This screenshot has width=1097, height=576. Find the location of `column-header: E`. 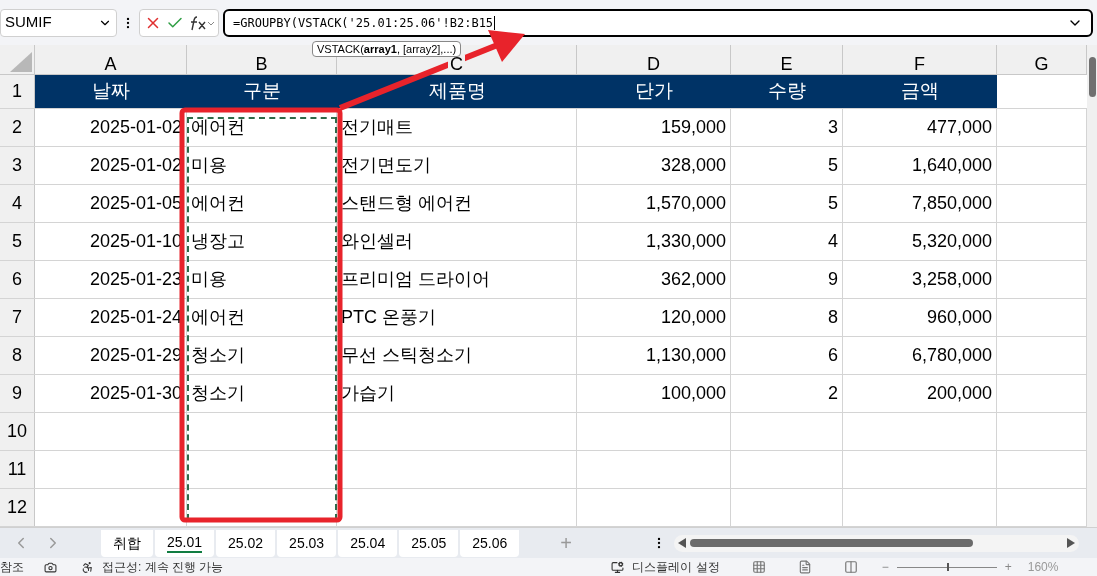

column-header: E is located at coordinates (786, 63).